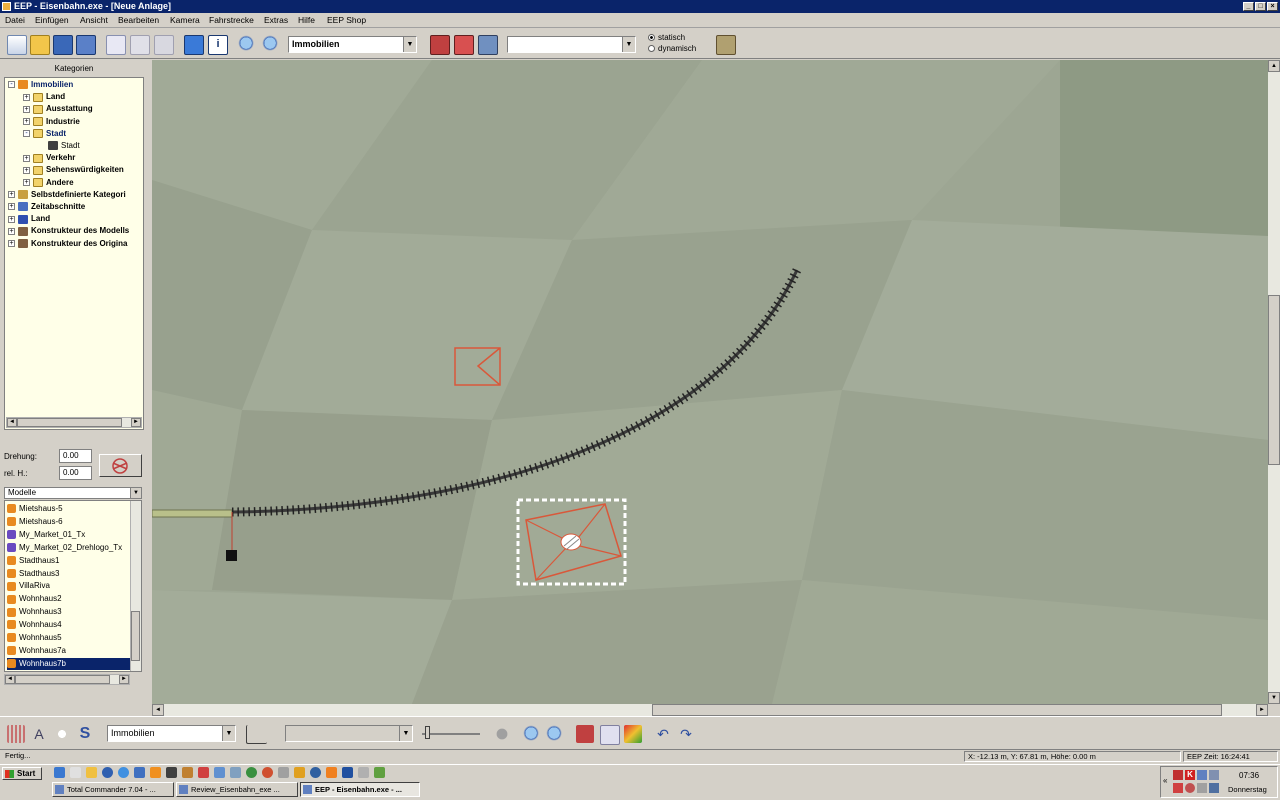 This screenshot has height=800, width=1280. I want to click on list-item: Mietshaus-6, so click(69, 522).